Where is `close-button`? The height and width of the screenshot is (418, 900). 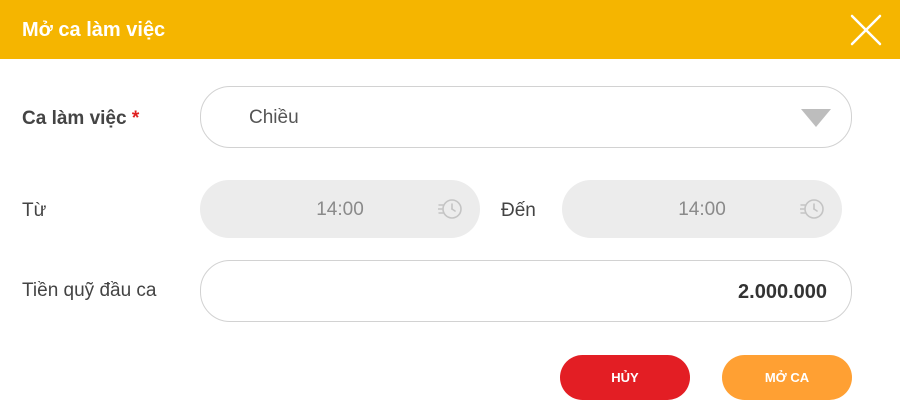
close-button is located at coordinates (866, 30).